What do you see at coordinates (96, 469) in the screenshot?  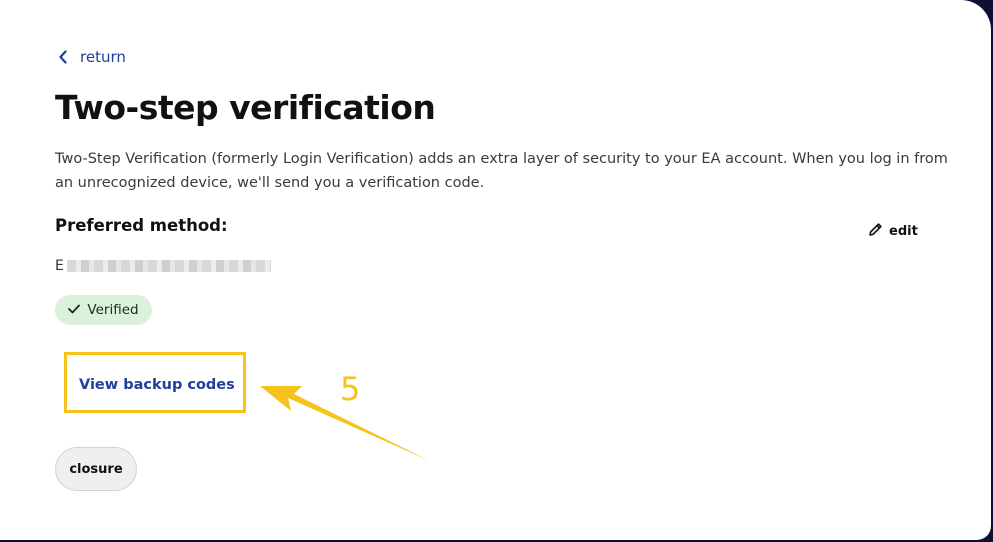 I see `close-button: closure` at bounding box center [96, 469].